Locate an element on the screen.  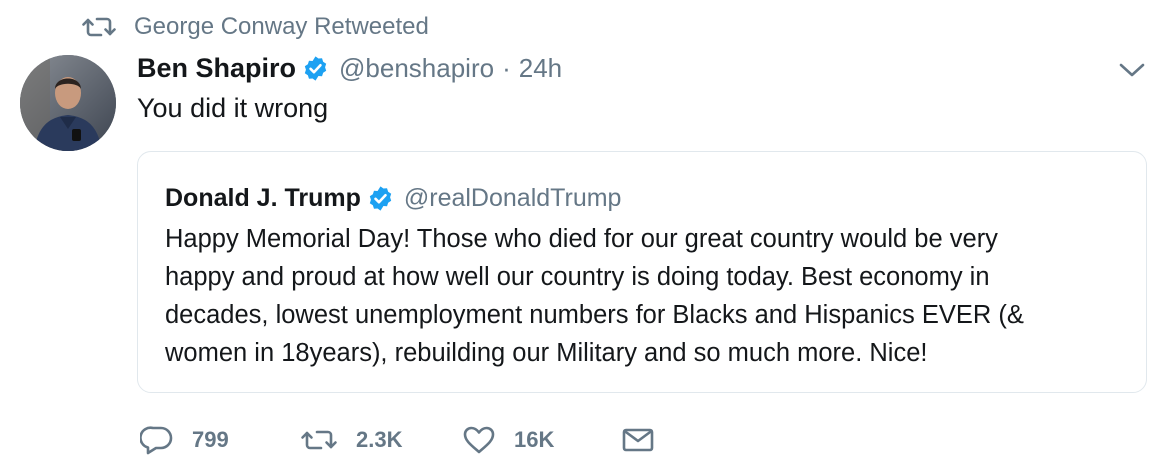
author-handle: @benshapiro is located at coordinates (416, 68).